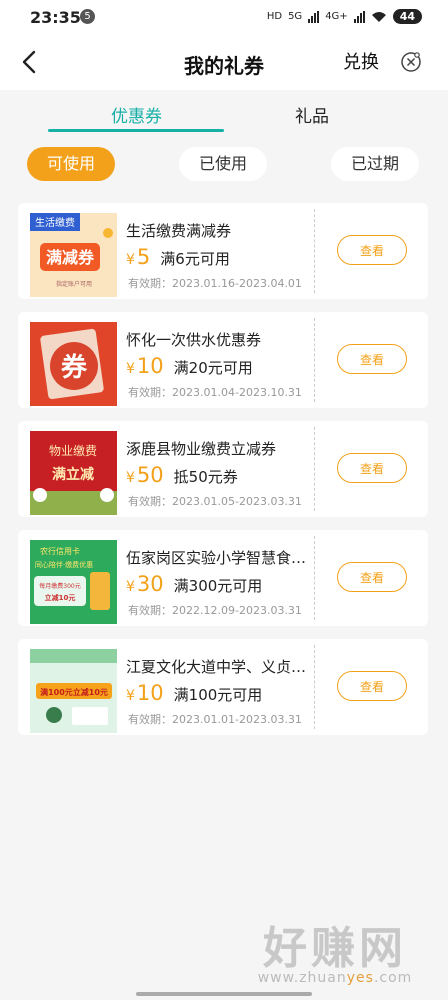  Describe the element at coordinates (407, 16) in the screenshot. I see `battery-icon: 44` at that location.